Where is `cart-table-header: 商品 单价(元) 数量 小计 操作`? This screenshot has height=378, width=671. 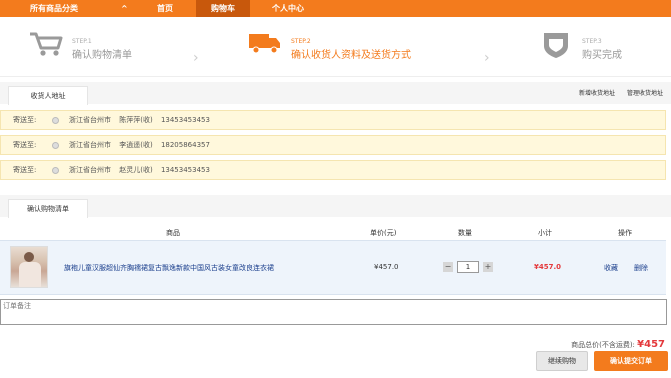
cart-table-header: 商品 单价(元) 数量 小计 操作 is located at coordinates (335, 232).